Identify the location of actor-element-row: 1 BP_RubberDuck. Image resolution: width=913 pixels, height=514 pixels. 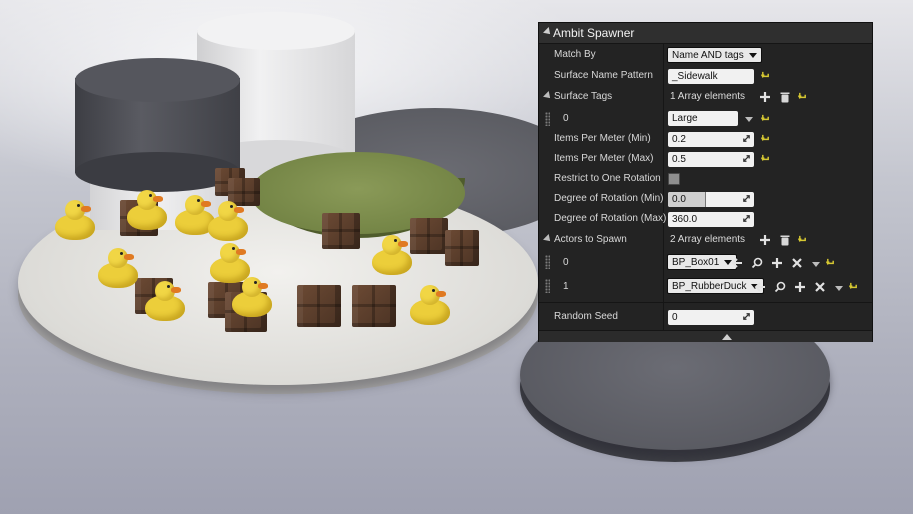
(705, 287).